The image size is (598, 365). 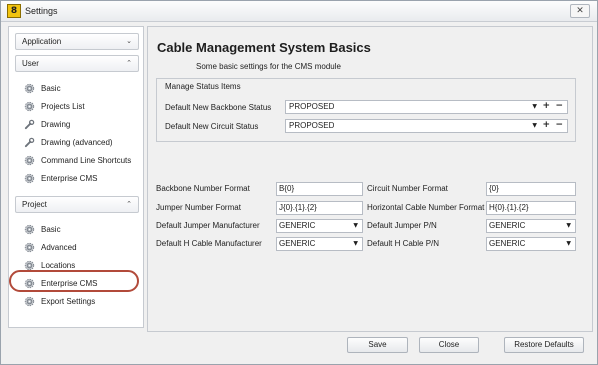 What do you see at coordinates (507, 243) in the screenshot?
I see `hcable-pn-value: GENERIC` at bounding box center [507, 243].